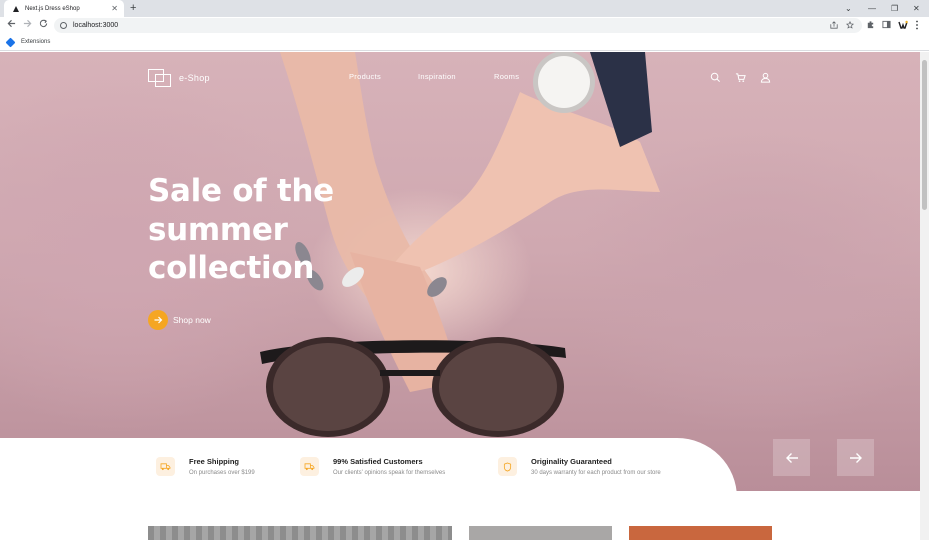 This screenshot has height=540, width=929. What do you see at coordinates (464, 8) in the screenshot?
I see `browser-tab-strip: Next.js Dress eShop ✕ + ⌄ — ❐ ✕` at bounding box center [464, 8].